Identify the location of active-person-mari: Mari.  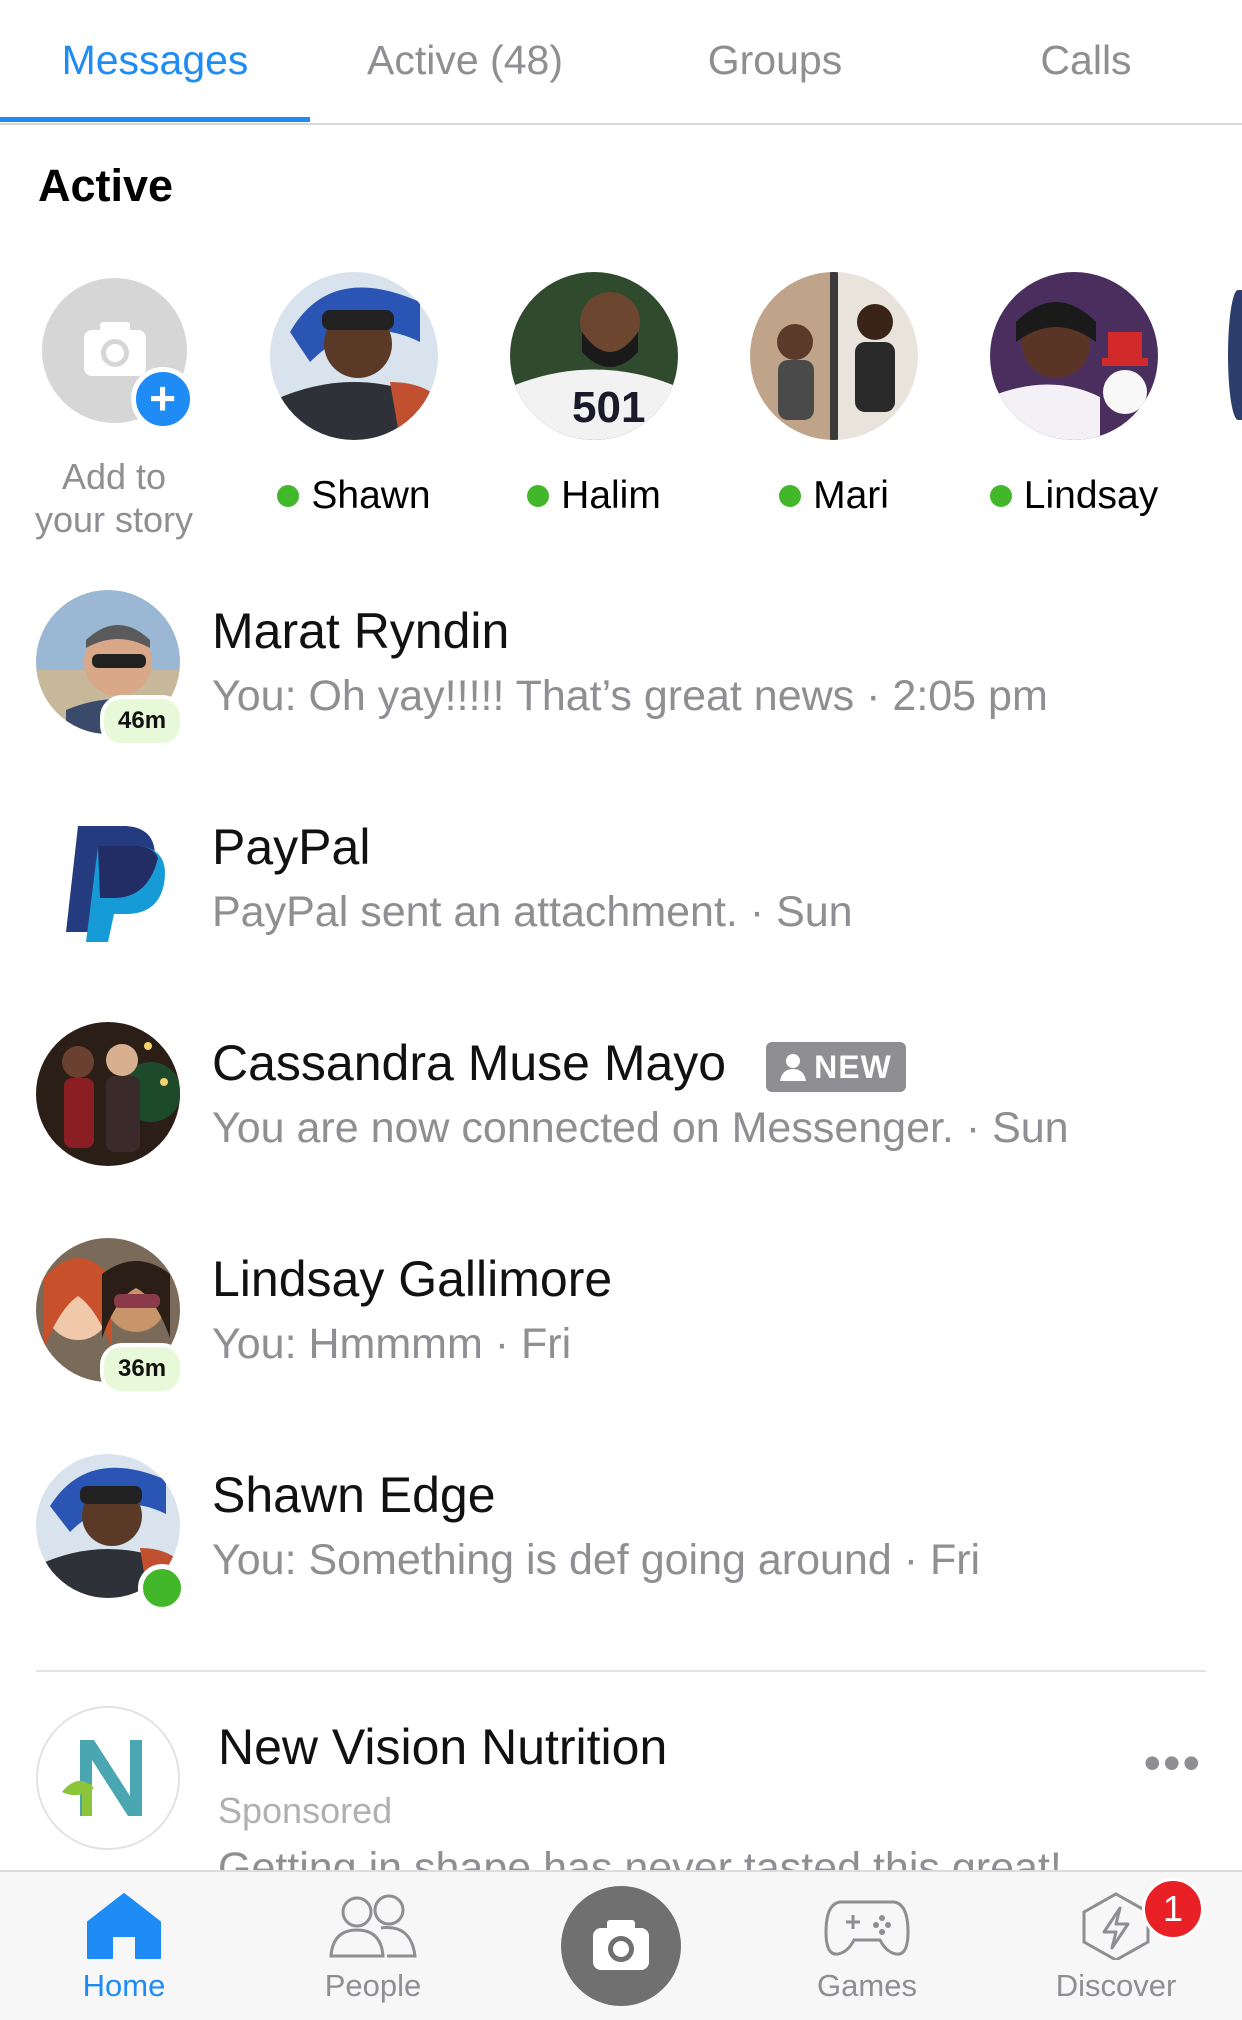
(834, 395).